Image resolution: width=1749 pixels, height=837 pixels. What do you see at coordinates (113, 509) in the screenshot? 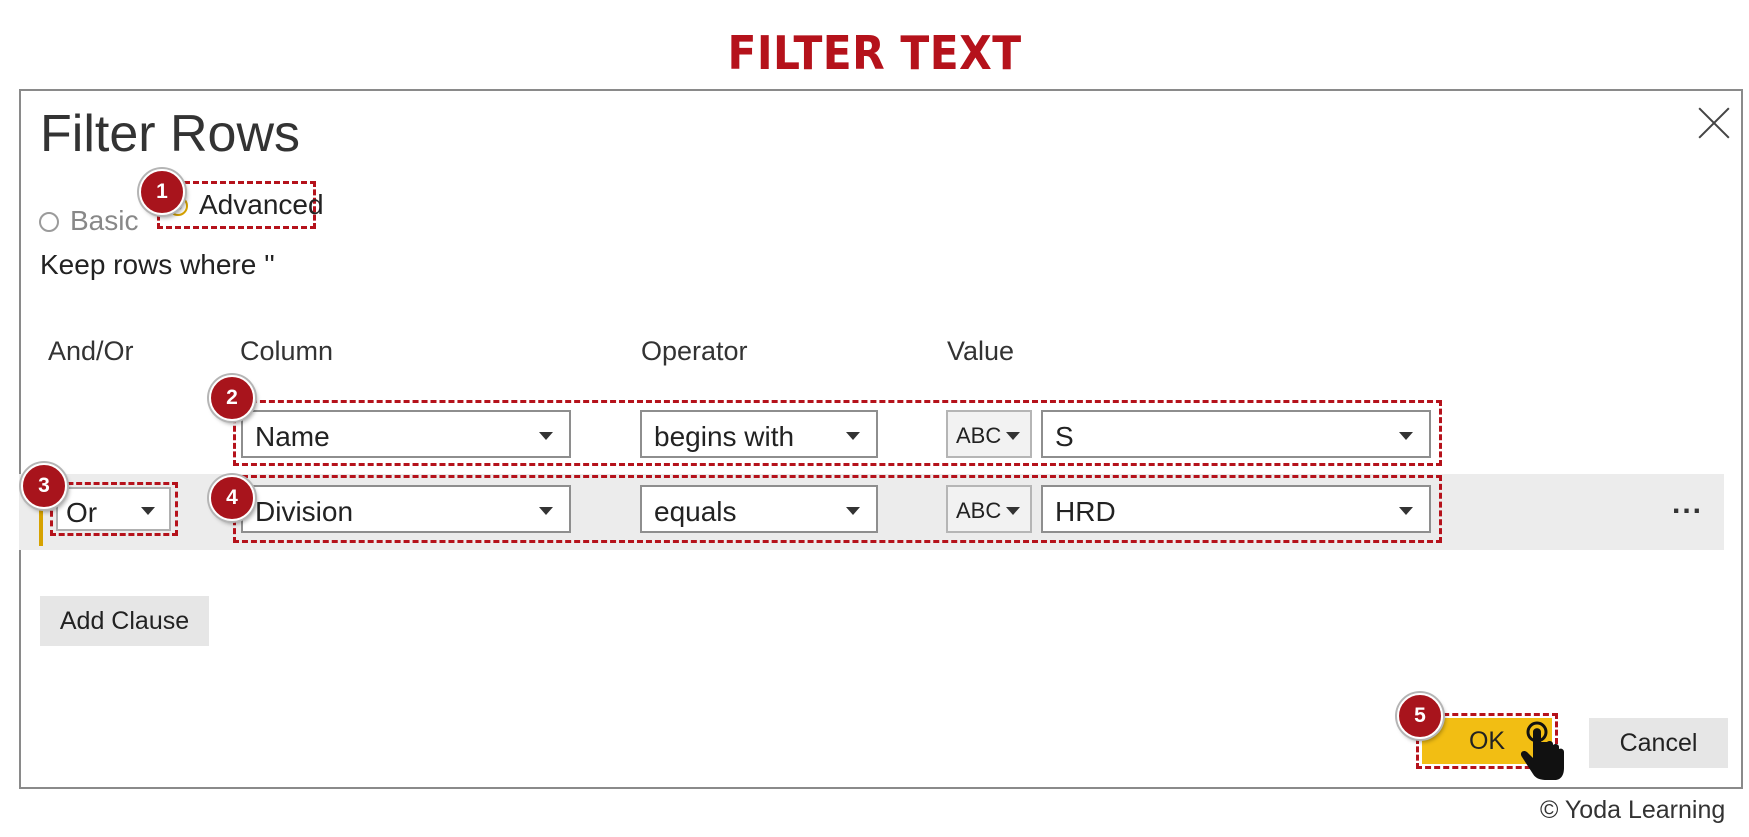
I see `clause-2-and-or-select: Or` at bounding box center [113, 509].